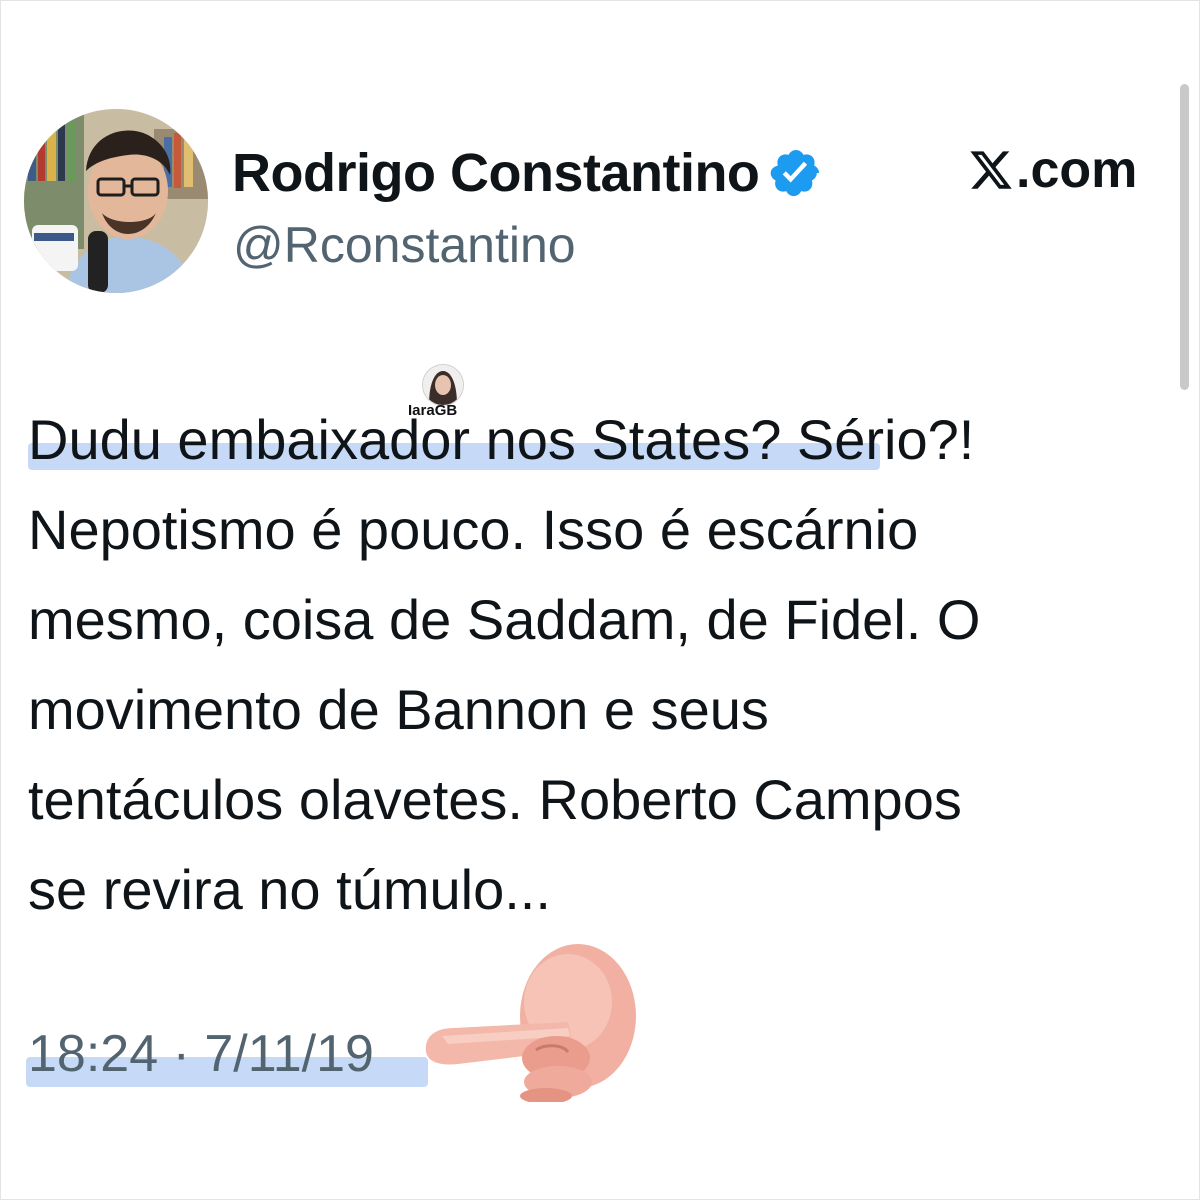 This screenshot has height=1200, width=1200. Describe the element at coordinates (1184, 237) in the screenshot. I see `scrollbar` at that location.